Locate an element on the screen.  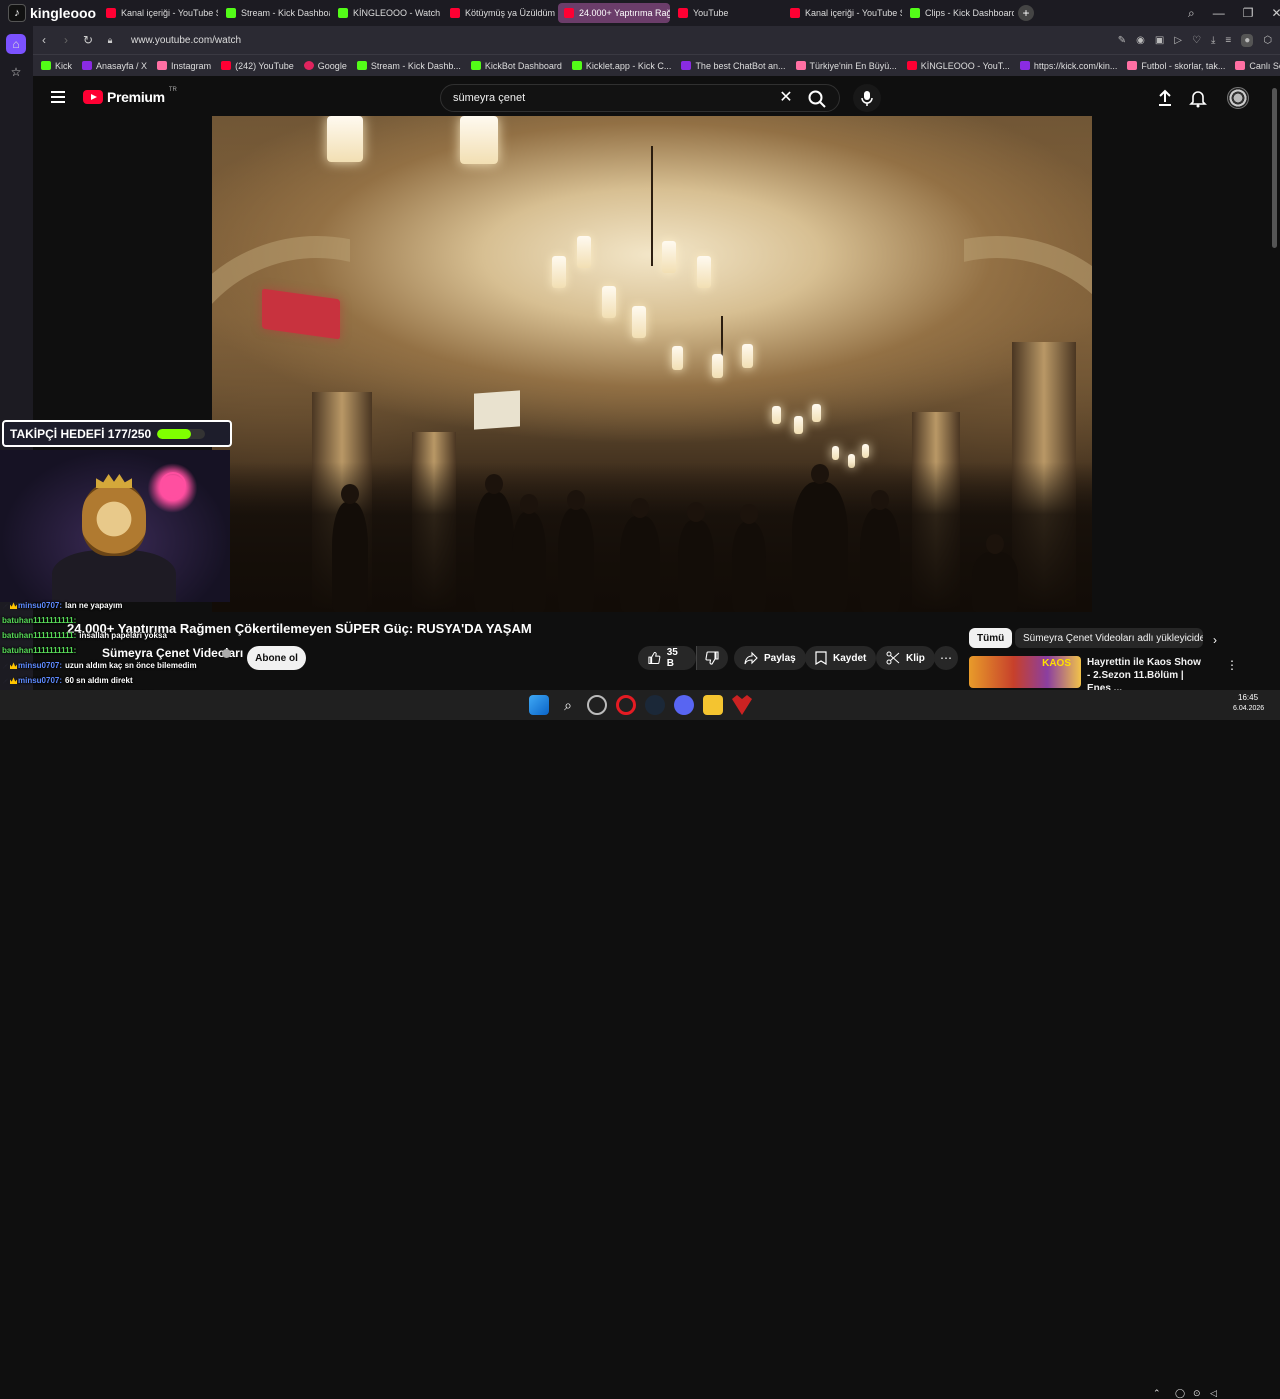
more-vert-icon: ⋮ is located at coordinates (1231, 665).